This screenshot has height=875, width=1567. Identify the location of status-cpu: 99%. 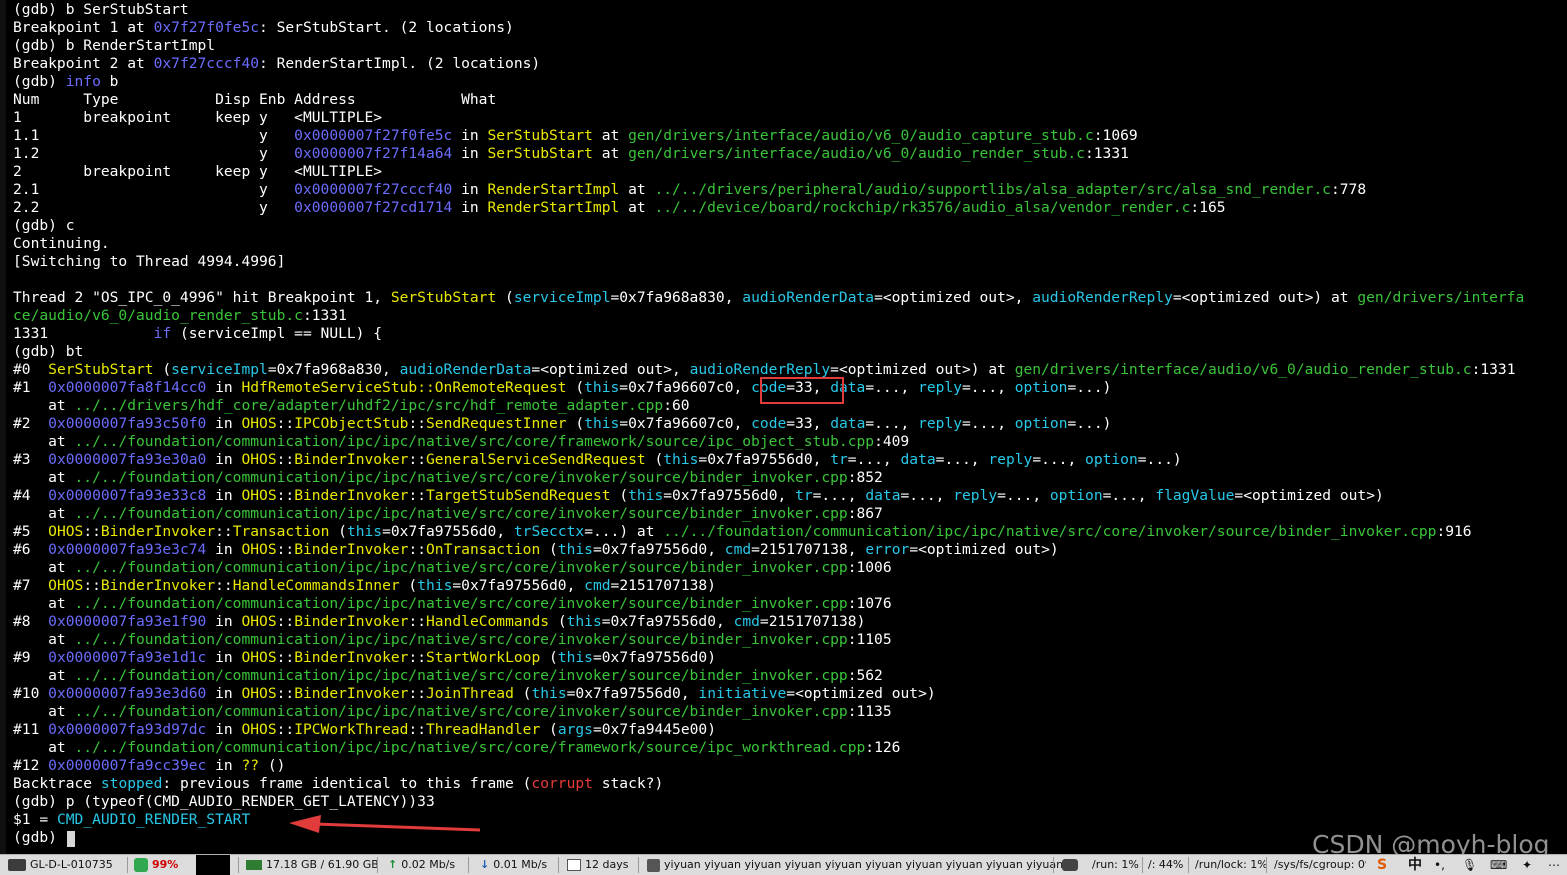
(156, 865).